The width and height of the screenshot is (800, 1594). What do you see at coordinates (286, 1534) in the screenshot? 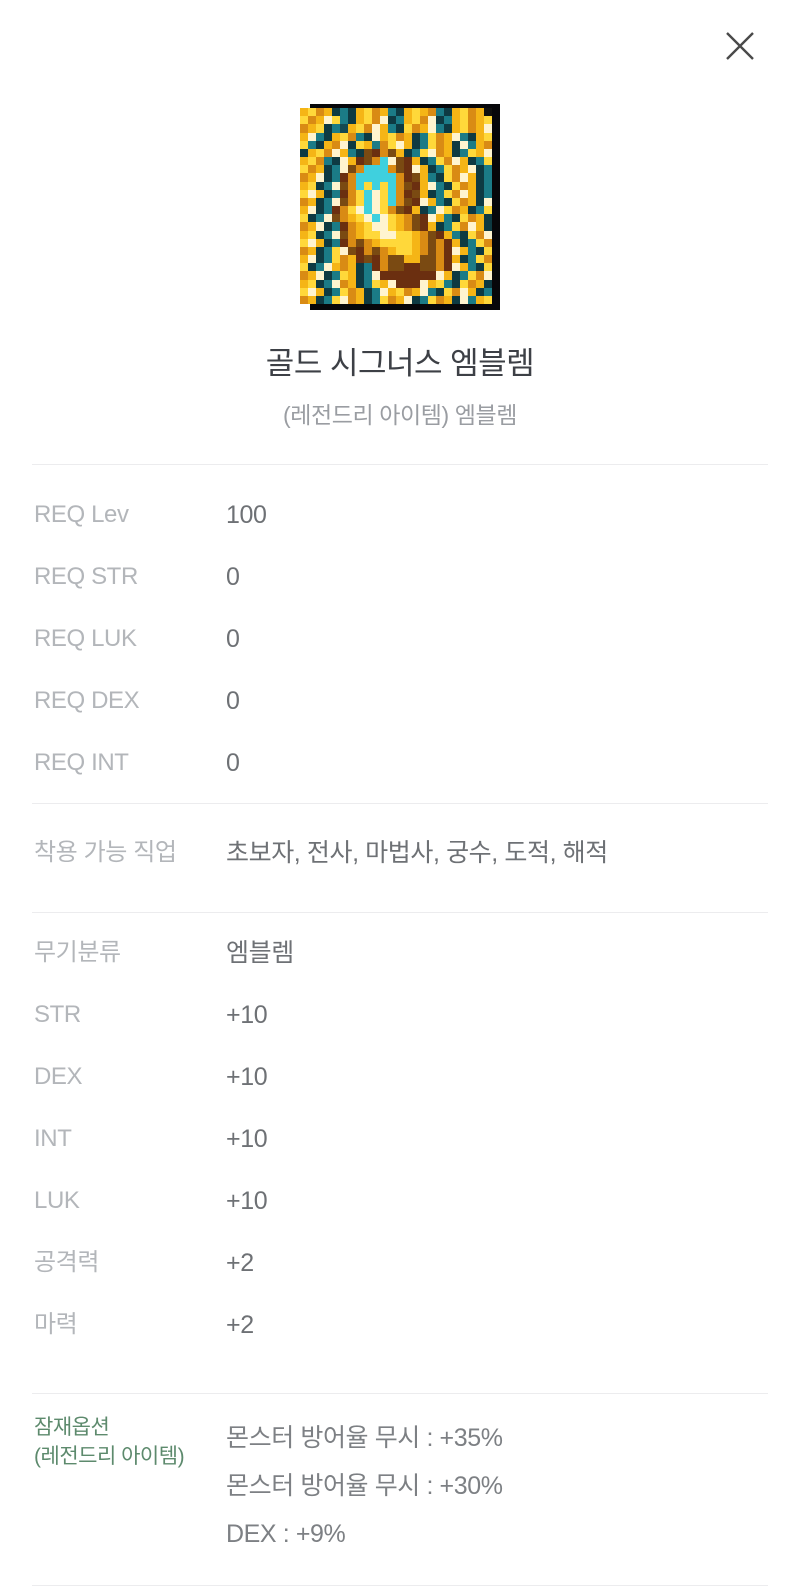
I see `potential-option: DEX : +9%` at bounding box center [286, 1534].